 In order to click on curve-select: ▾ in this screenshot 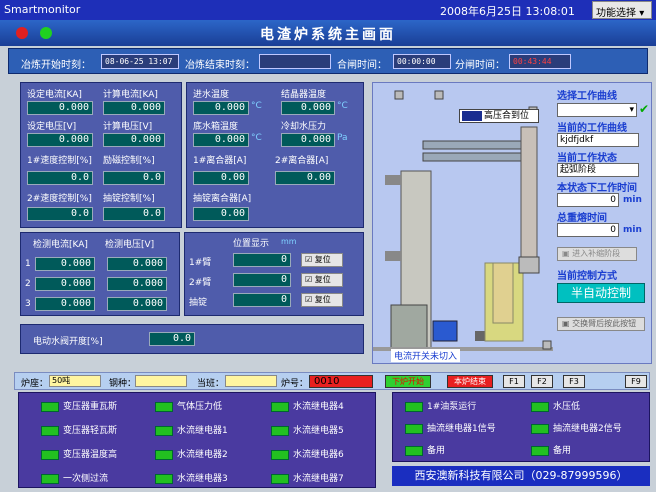, I will do `click(597, 110)`.